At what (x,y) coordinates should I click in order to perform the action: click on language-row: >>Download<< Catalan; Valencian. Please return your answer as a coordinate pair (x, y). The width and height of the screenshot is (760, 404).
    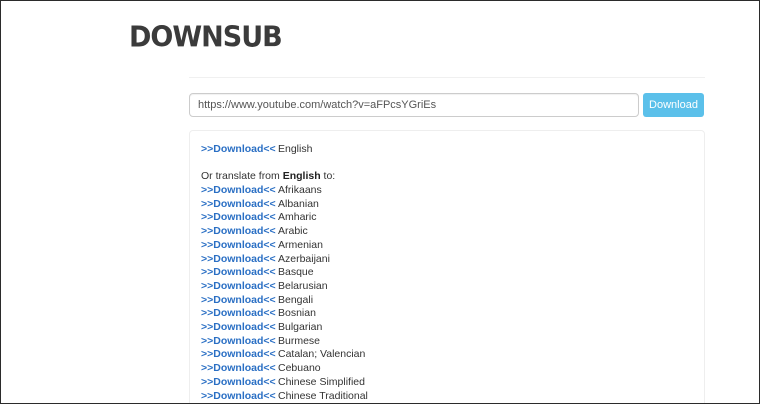
    Looking at the image, I should click on (283, 355).